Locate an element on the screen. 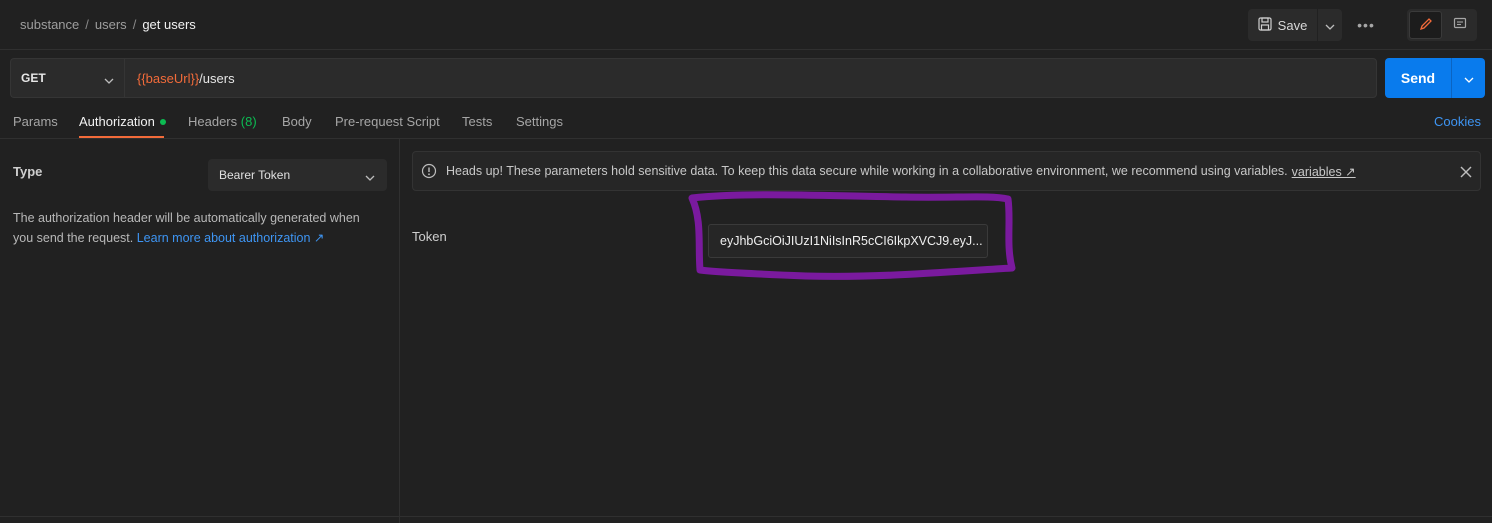 Image resolution: width=1492 pixels, height=523 pixels. token-label: Token is located at coordinates (429, 236).